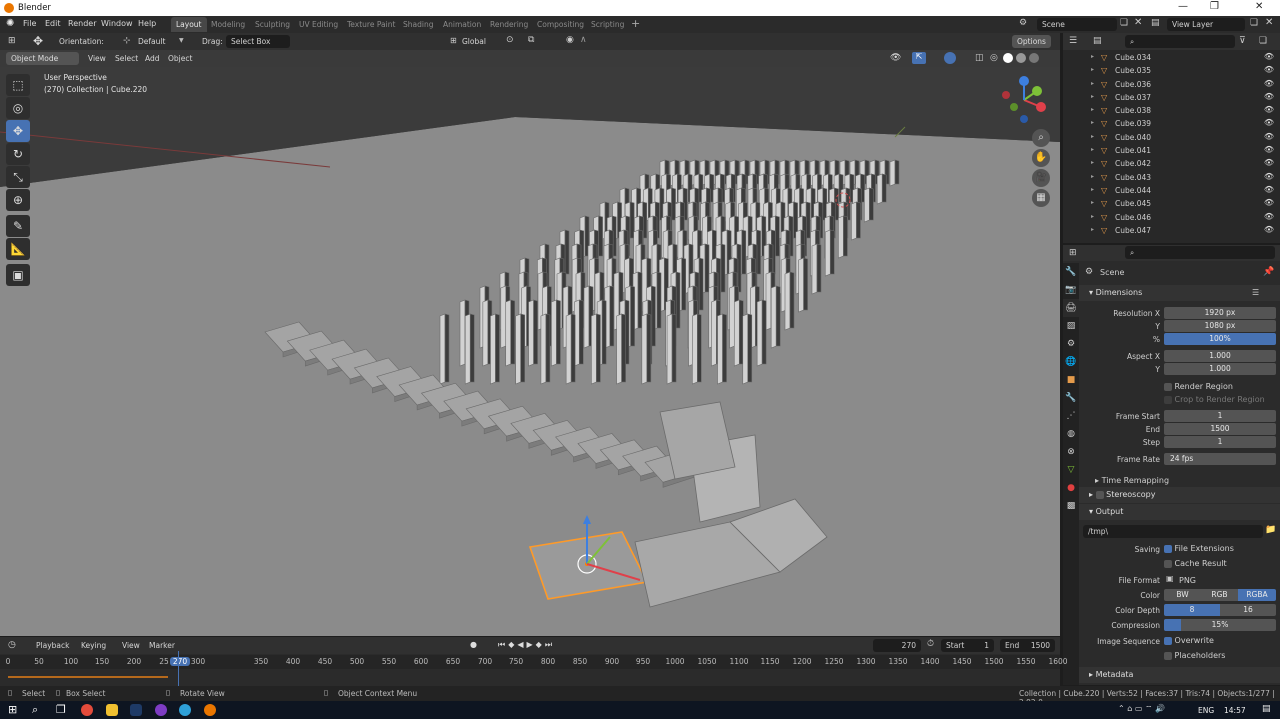 The height and width of the screenshot is (719, 1280). I want to click on color-rgba-button: RGBA, so click(1257, 595).